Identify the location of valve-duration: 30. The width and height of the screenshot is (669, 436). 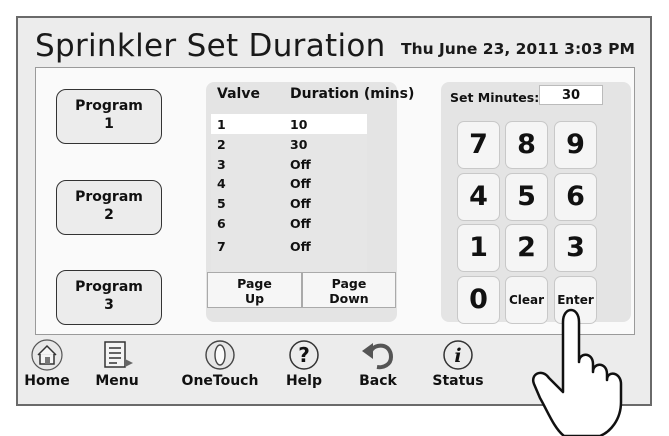
(299, 144).